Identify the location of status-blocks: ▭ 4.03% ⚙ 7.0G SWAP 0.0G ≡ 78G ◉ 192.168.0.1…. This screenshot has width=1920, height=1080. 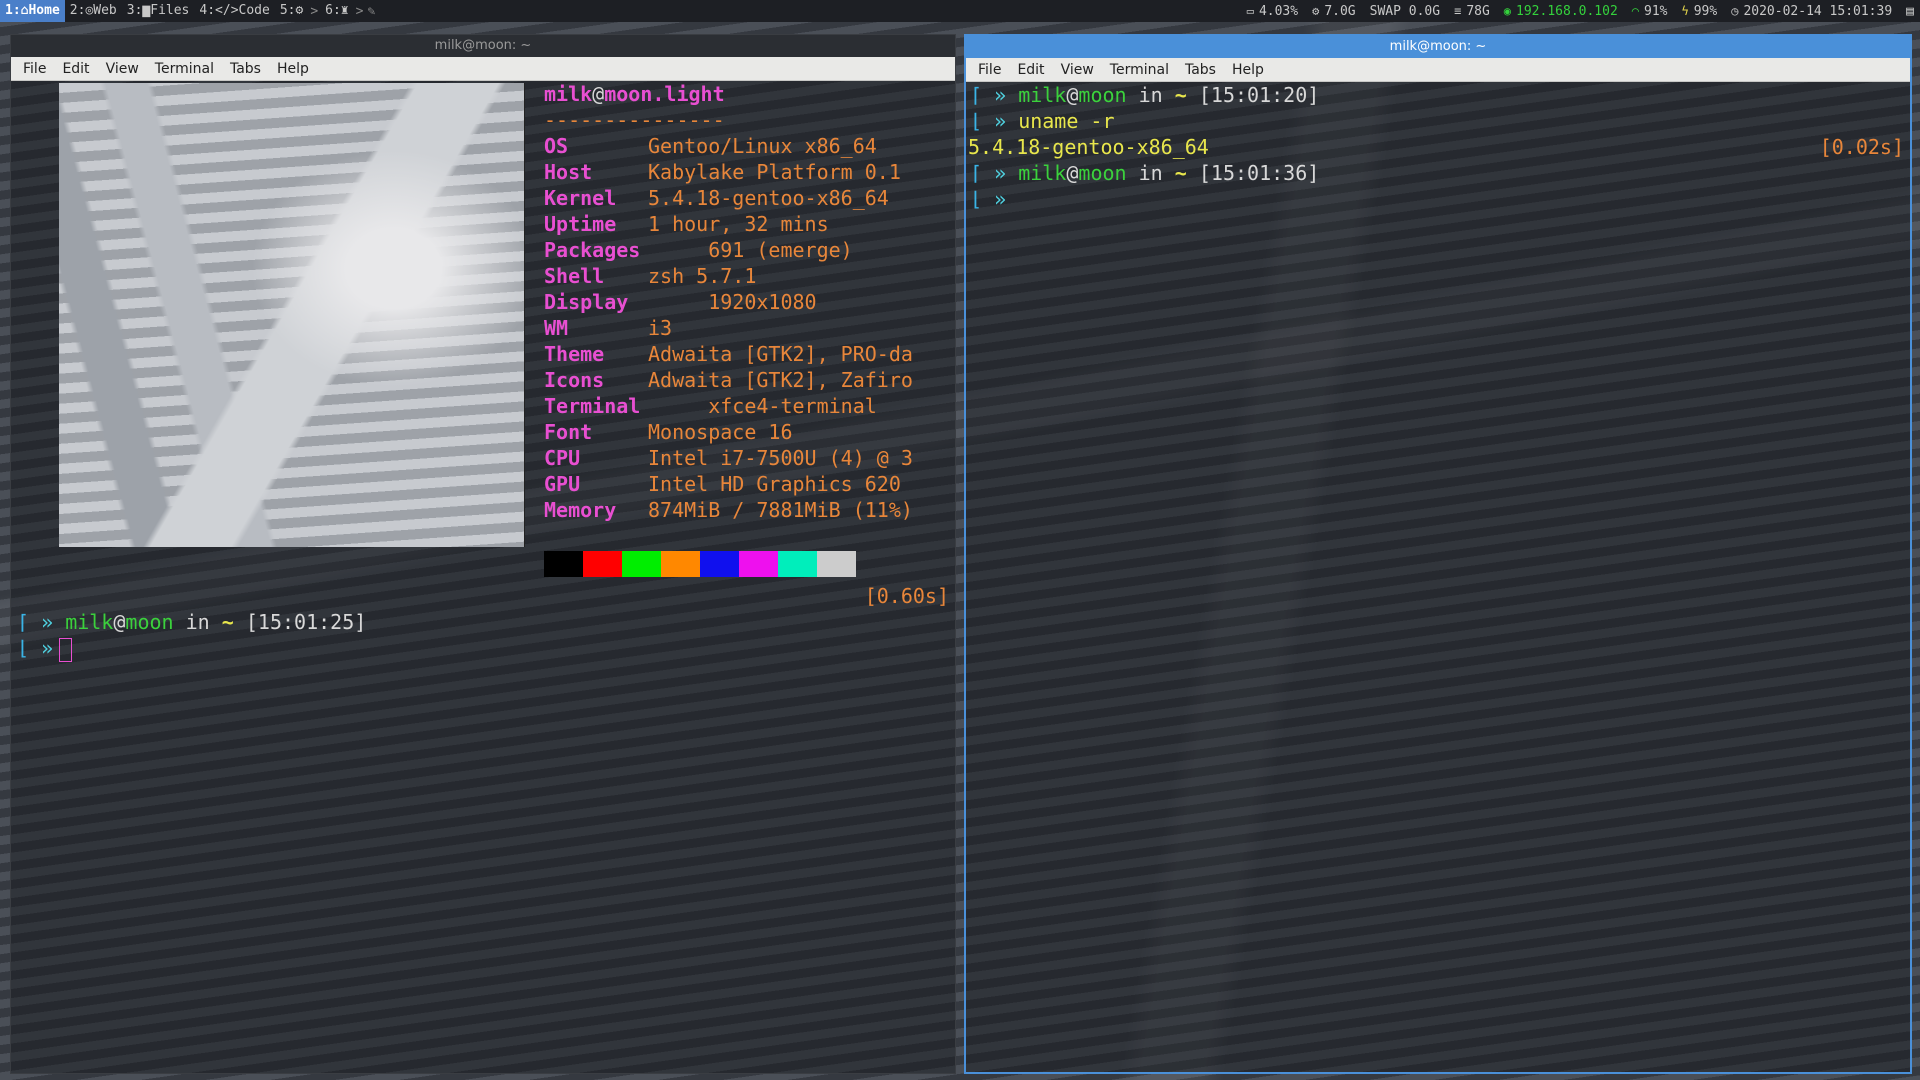
(1583, 11).